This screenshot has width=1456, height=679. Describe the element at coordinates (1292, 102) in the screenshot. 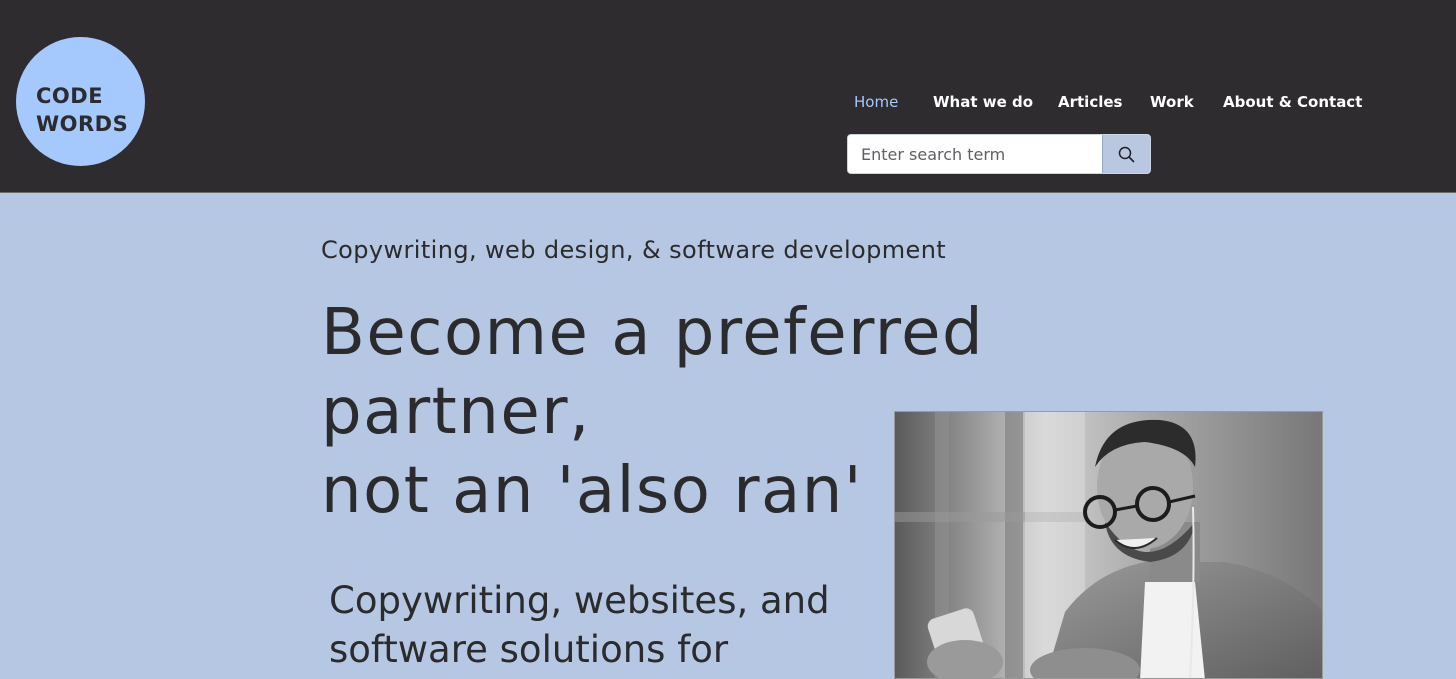

I see `nav-item-about-contact: About & Contact` at that location.